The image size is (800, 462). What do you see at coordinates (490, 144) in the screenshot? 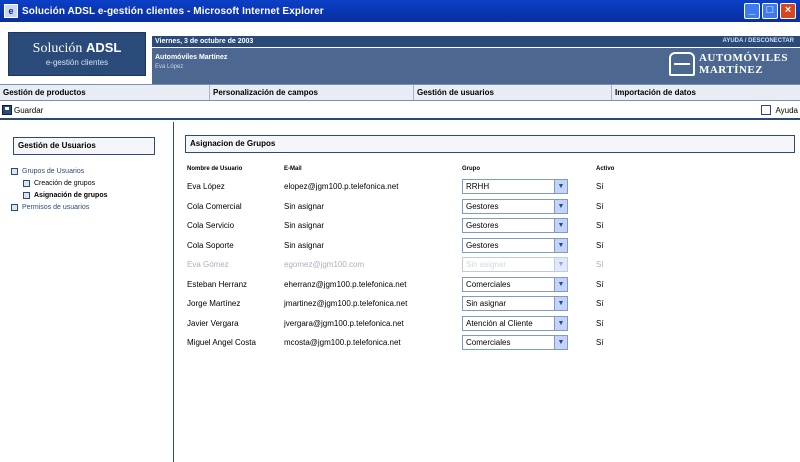
I see `section-heading: Asignacion de Grupos` at bounding box center [490, 144].